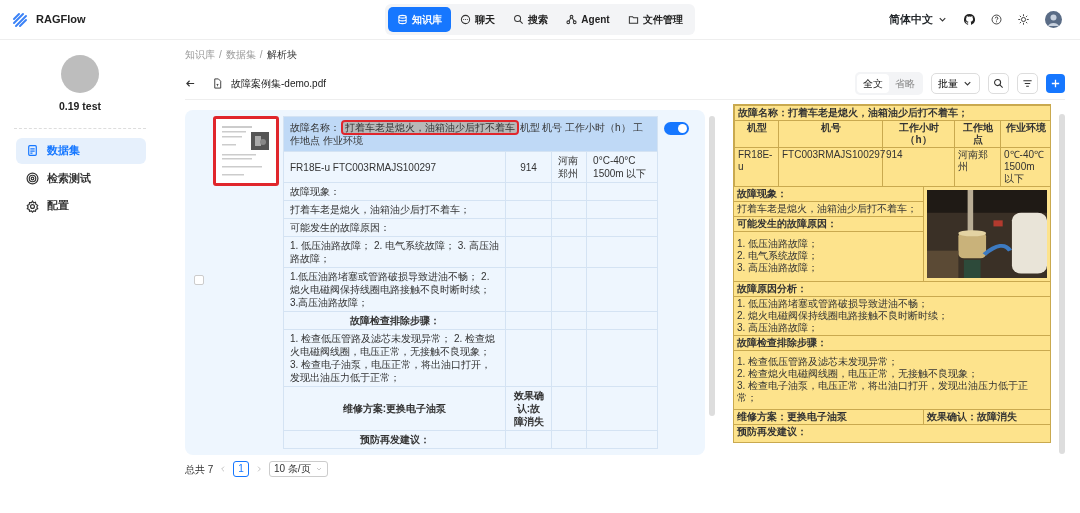 Image resolution: width=1080 pixels, height=513 pixels. Describe the element at coordinates (199, 469) in the screenshot. I see `total-count: 总共 7` at that location.